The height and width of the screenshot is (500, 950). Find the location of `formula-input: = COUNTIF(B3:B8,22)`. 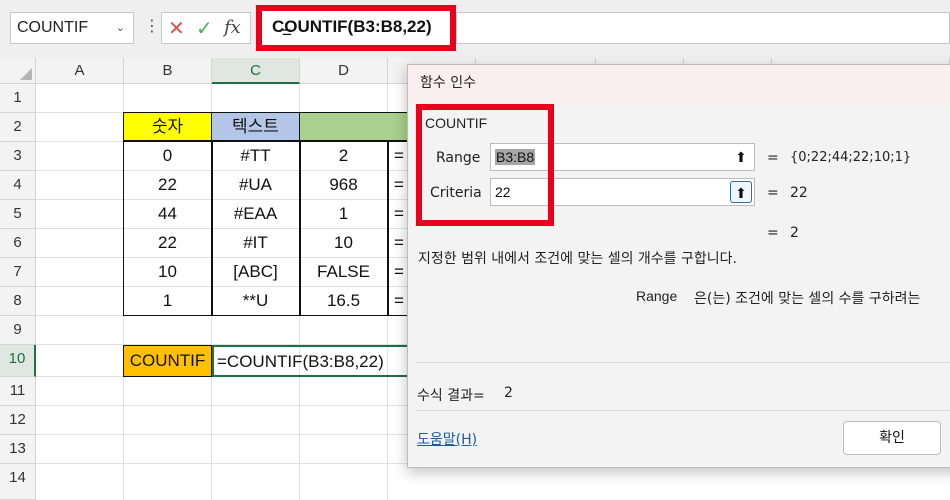

formula-input: = COUNTIF(B3:B8,22) is located at coordinates (356, 28).